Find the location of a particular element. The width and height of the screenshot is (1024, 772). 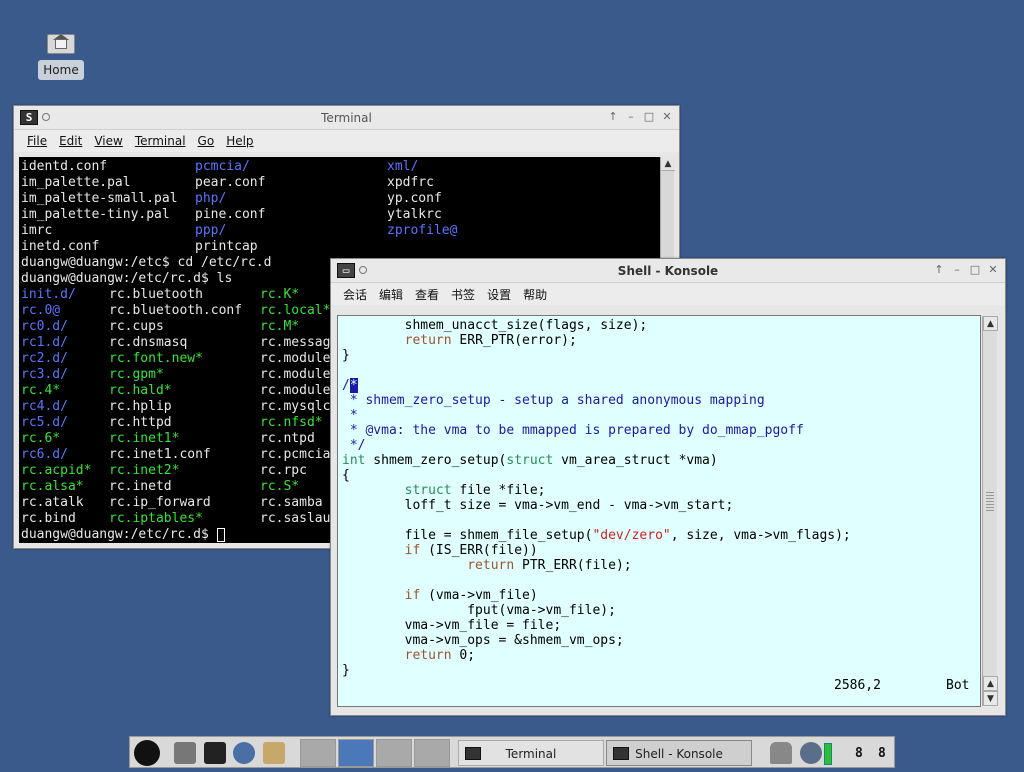

file-entry: rc.dnsmasq is located at coordinates (148, 342).